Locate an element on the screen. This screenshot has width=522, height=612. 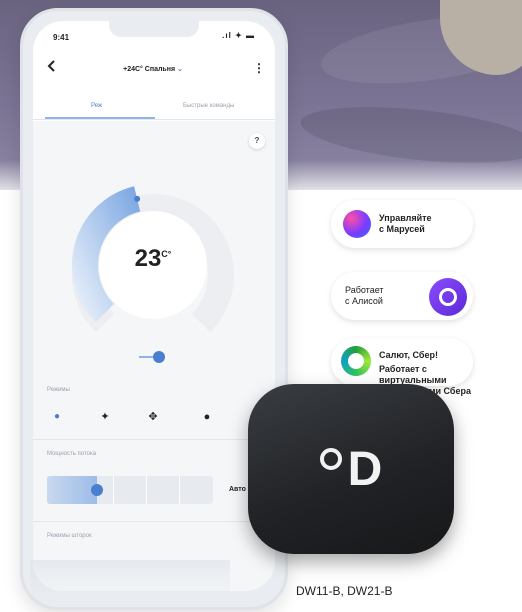
marusya-badge: Управляйте с Марусей is located at coordinates (402, 224).